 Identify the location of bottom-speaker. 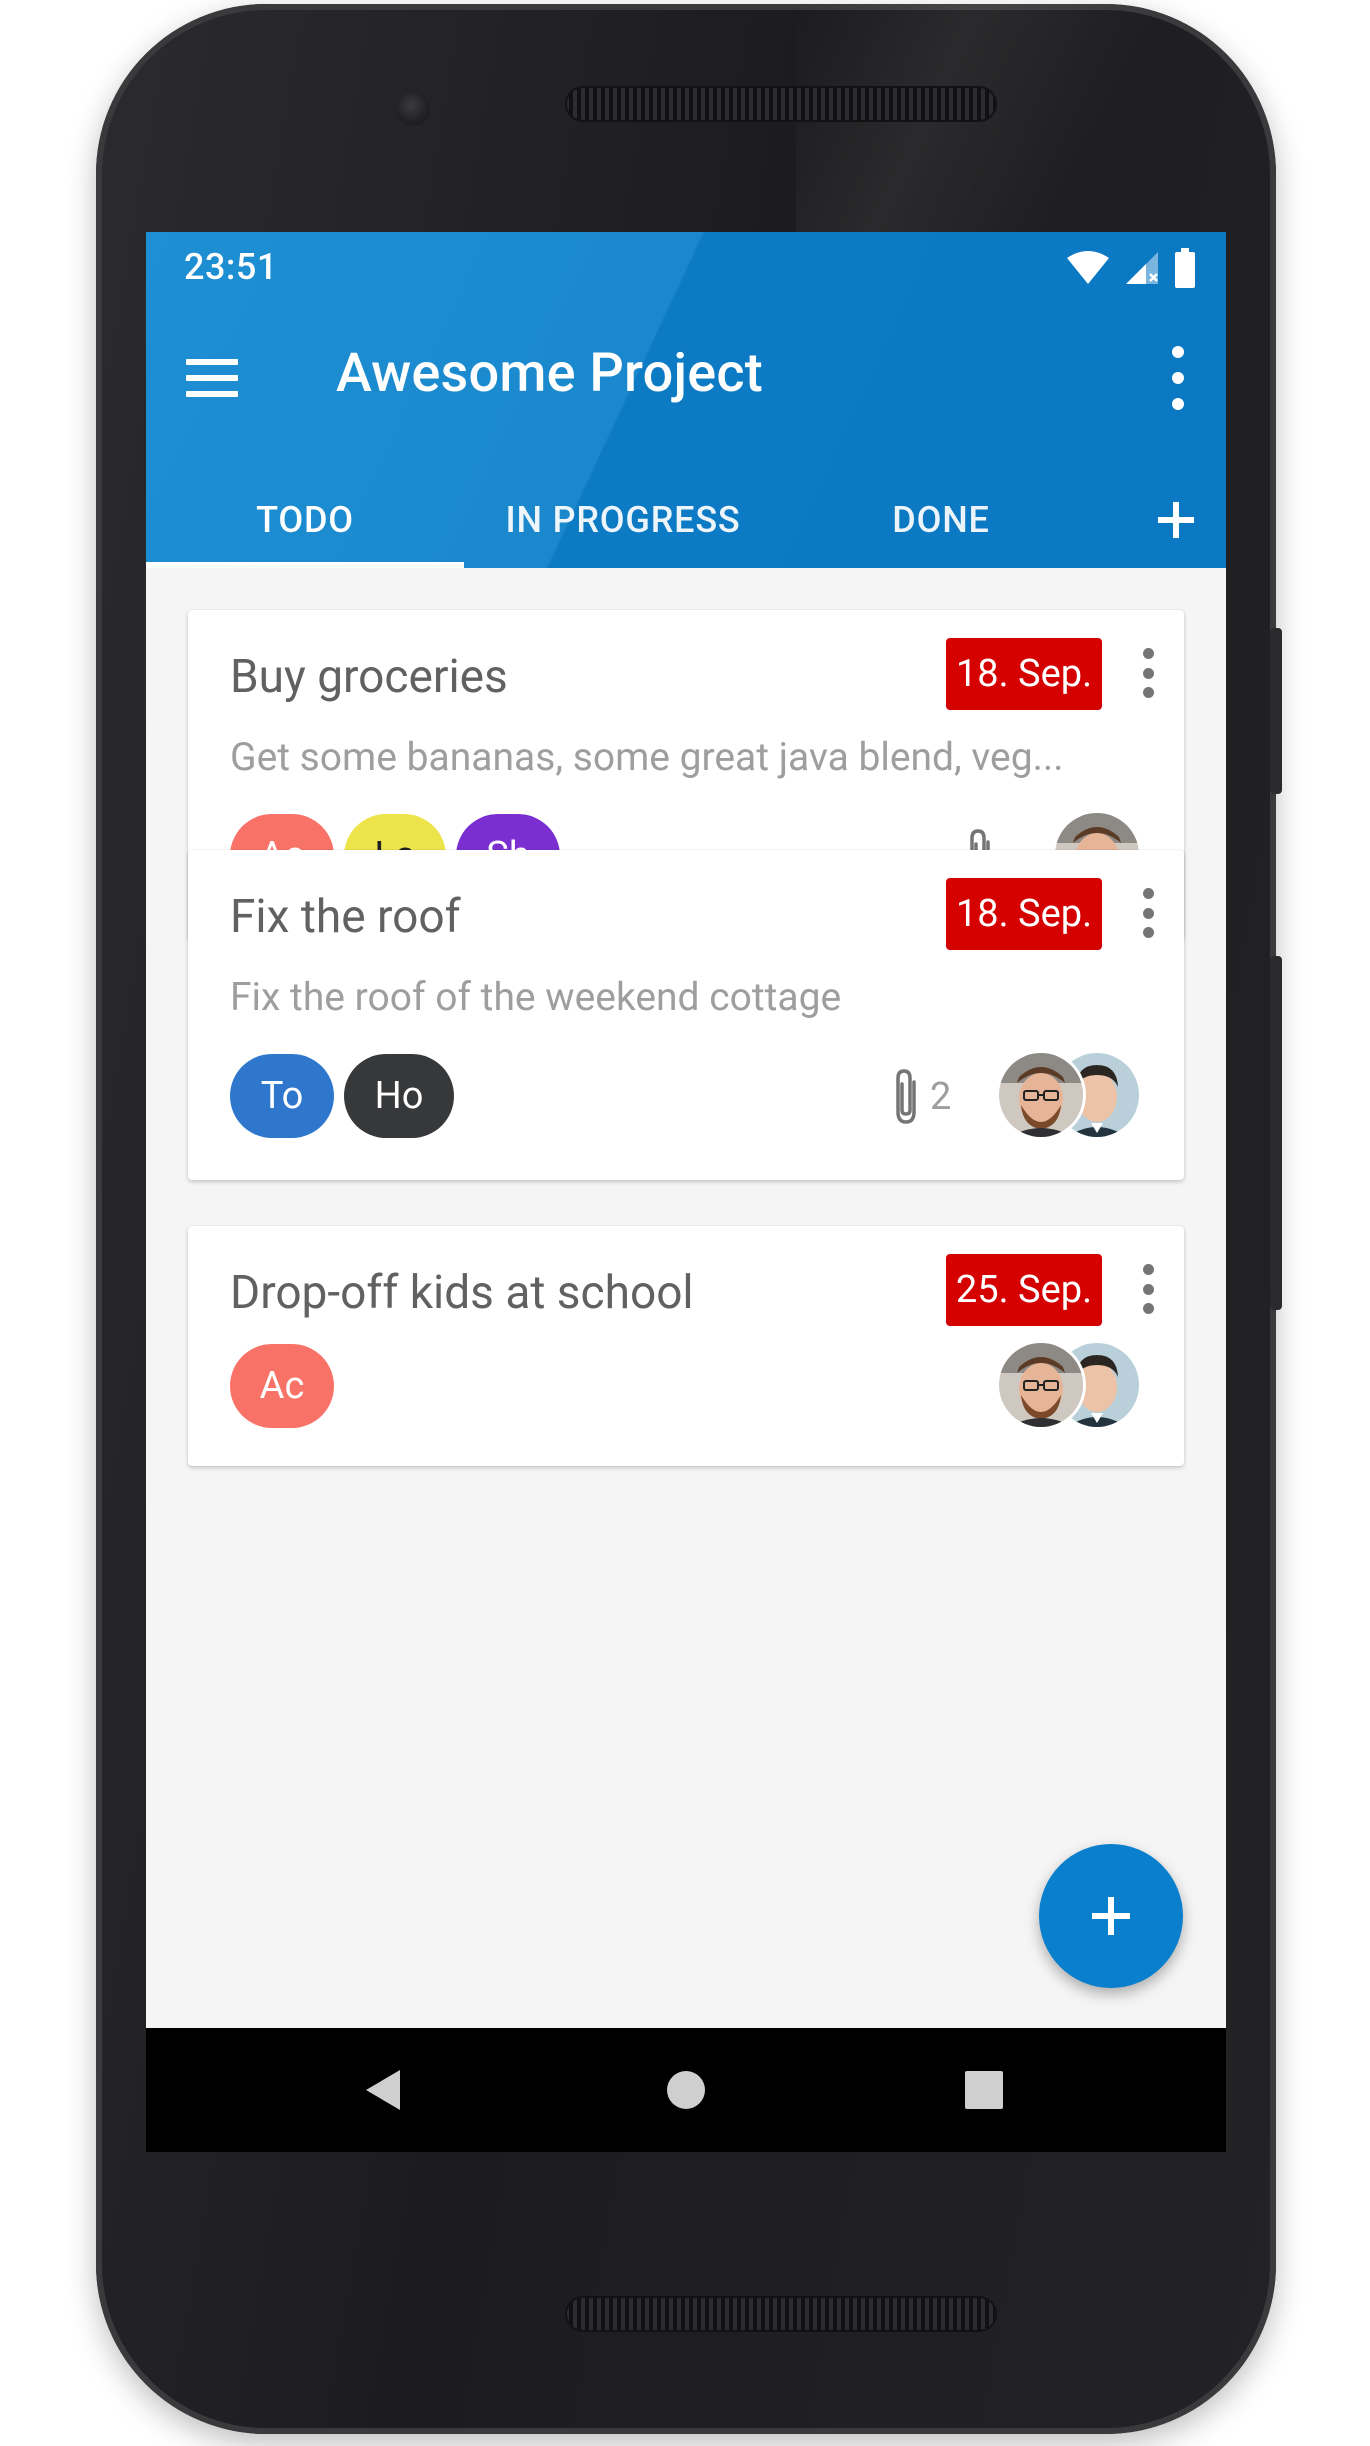
(781, 2314).